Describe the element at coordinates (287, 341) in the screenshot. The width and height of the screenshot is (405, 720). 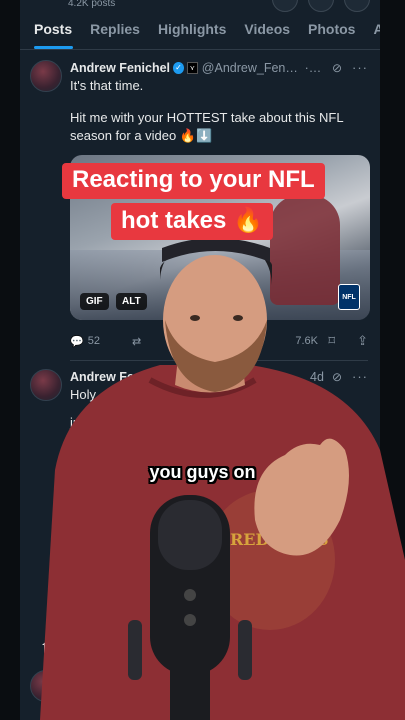
I see `views-button: 7.6K` at that location.